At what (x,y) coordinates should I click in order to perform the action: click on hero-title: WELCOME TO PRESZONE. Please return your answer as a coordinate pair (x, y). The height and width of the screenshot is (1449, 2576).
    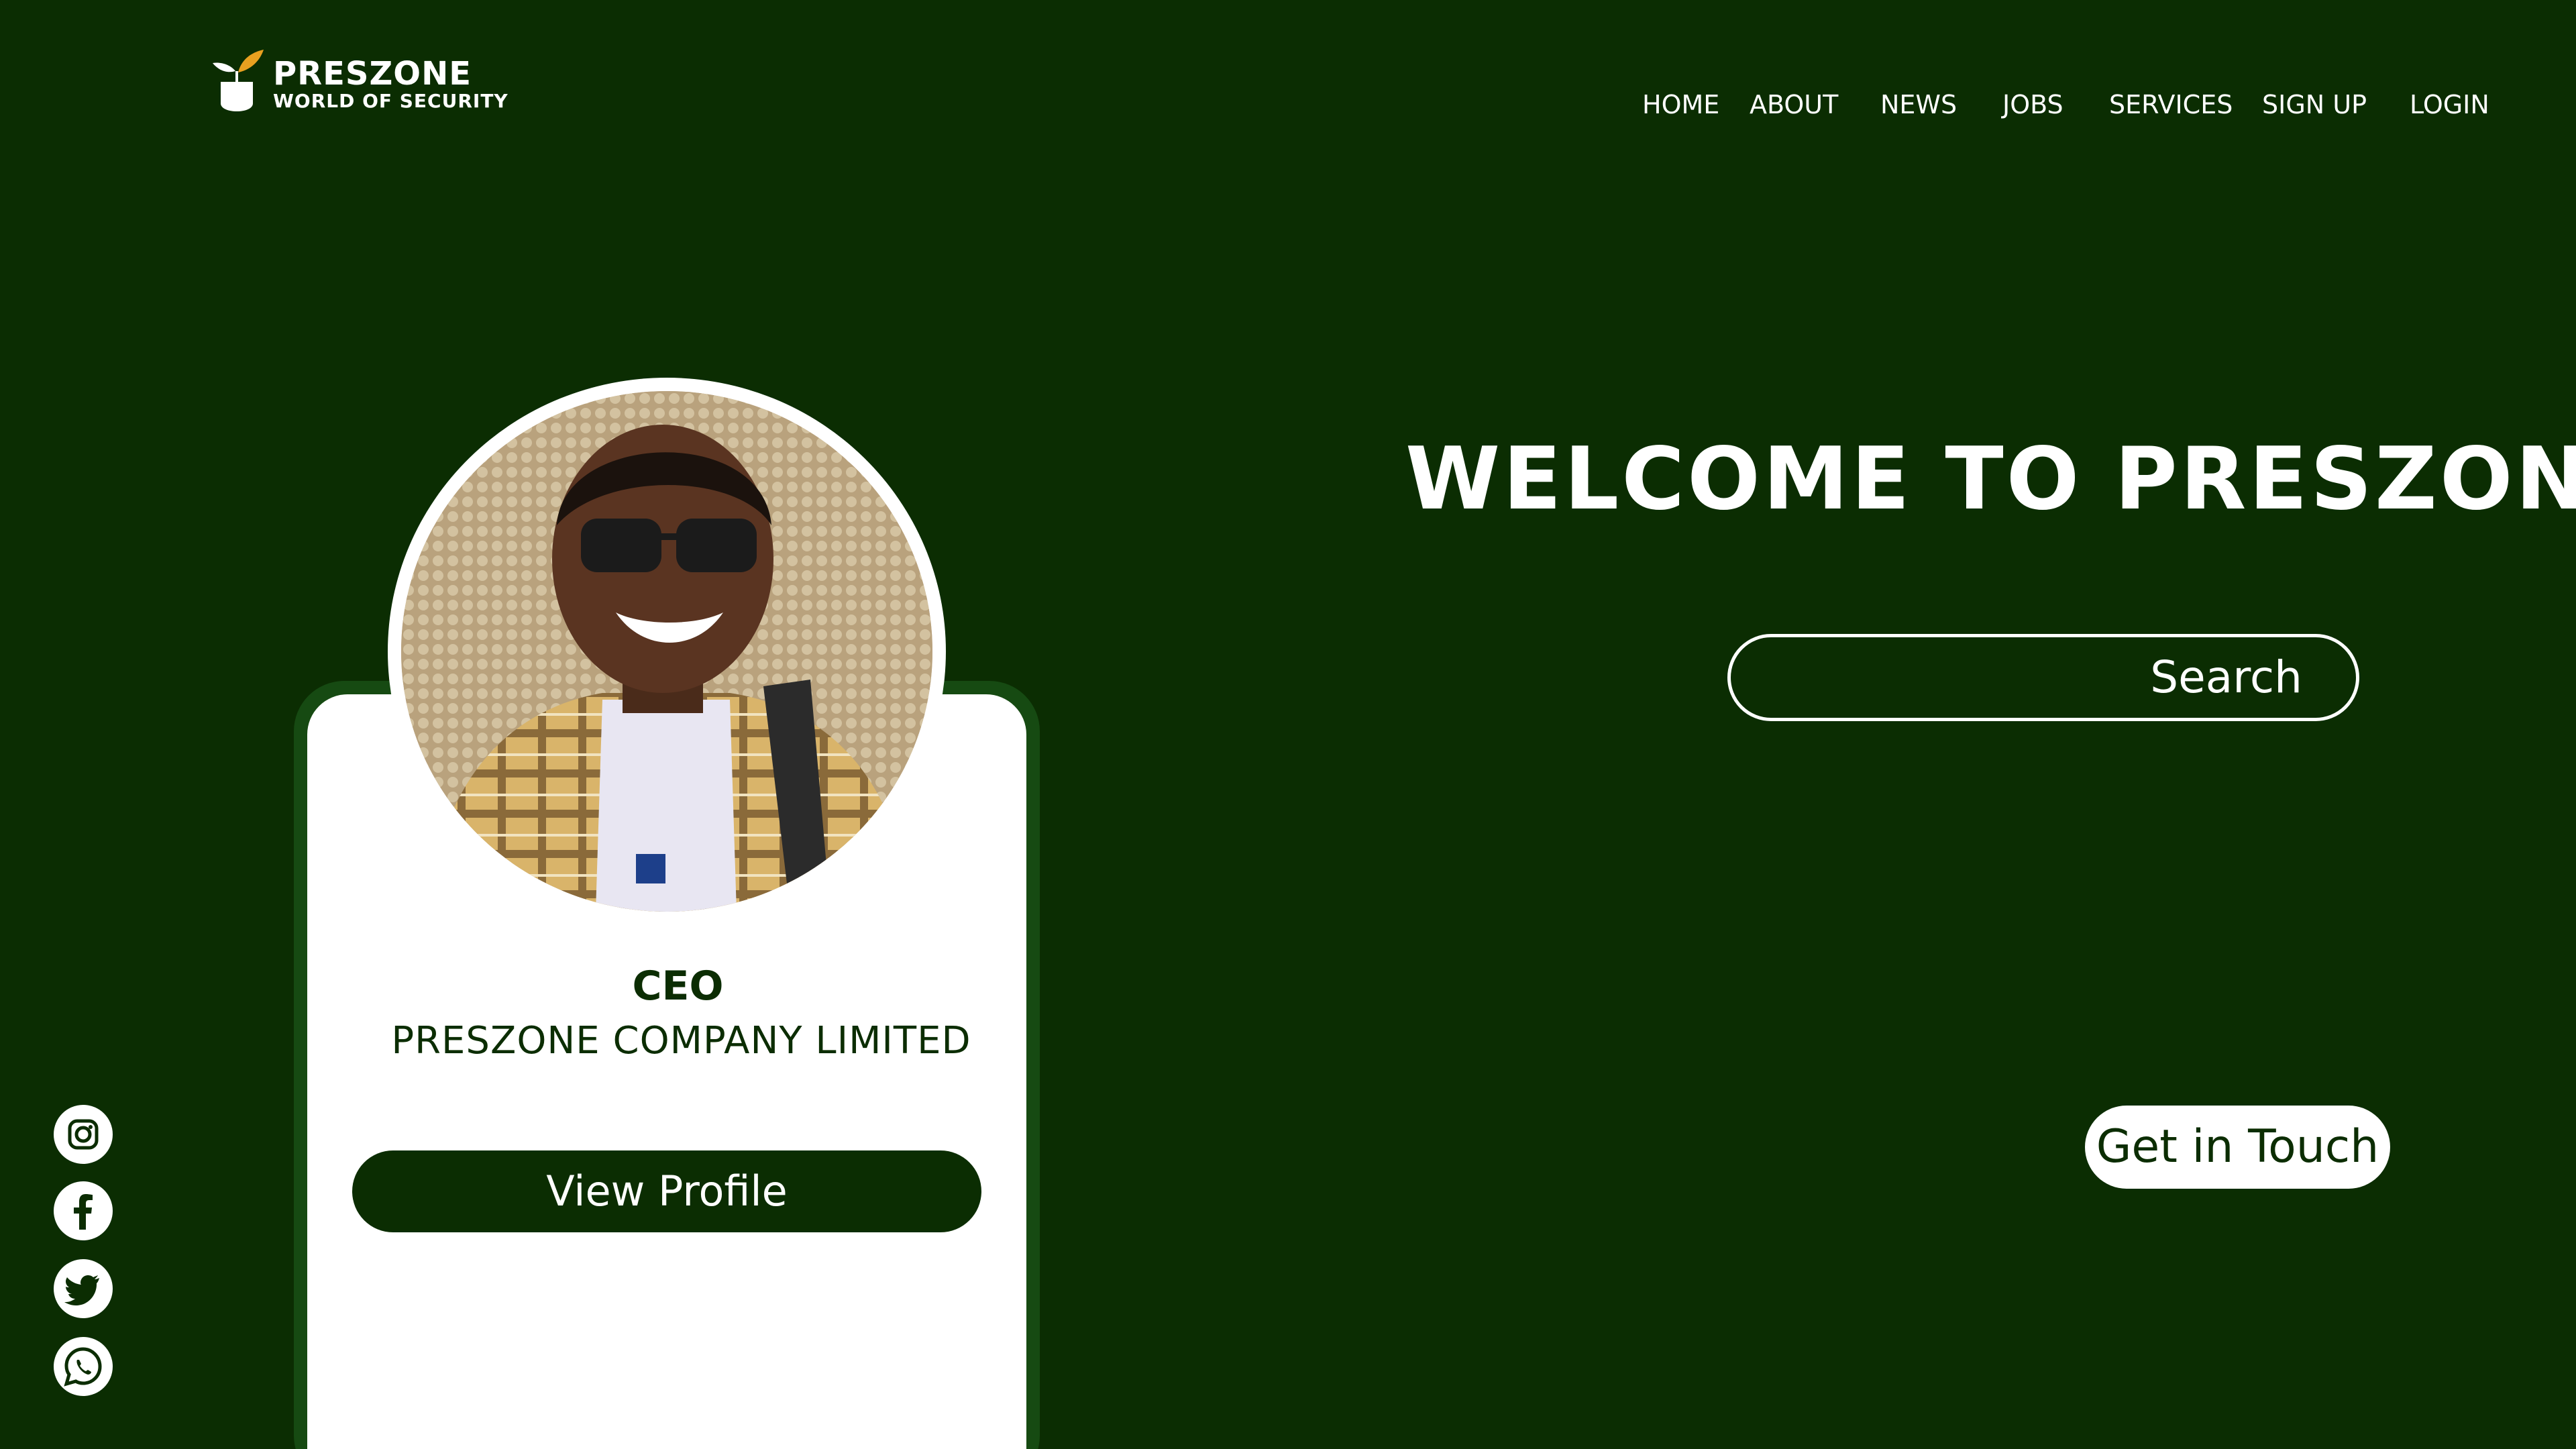
    Looking at the image, I should click on (1990, 479).